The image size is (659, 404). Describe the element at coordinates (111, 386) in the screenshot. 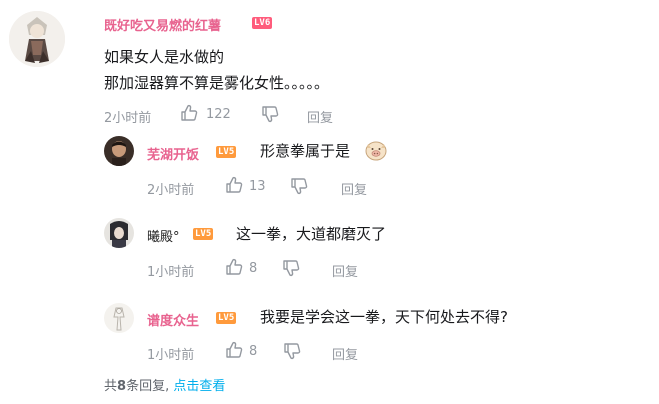

I see `reply-total-prefix: 共` at that location.